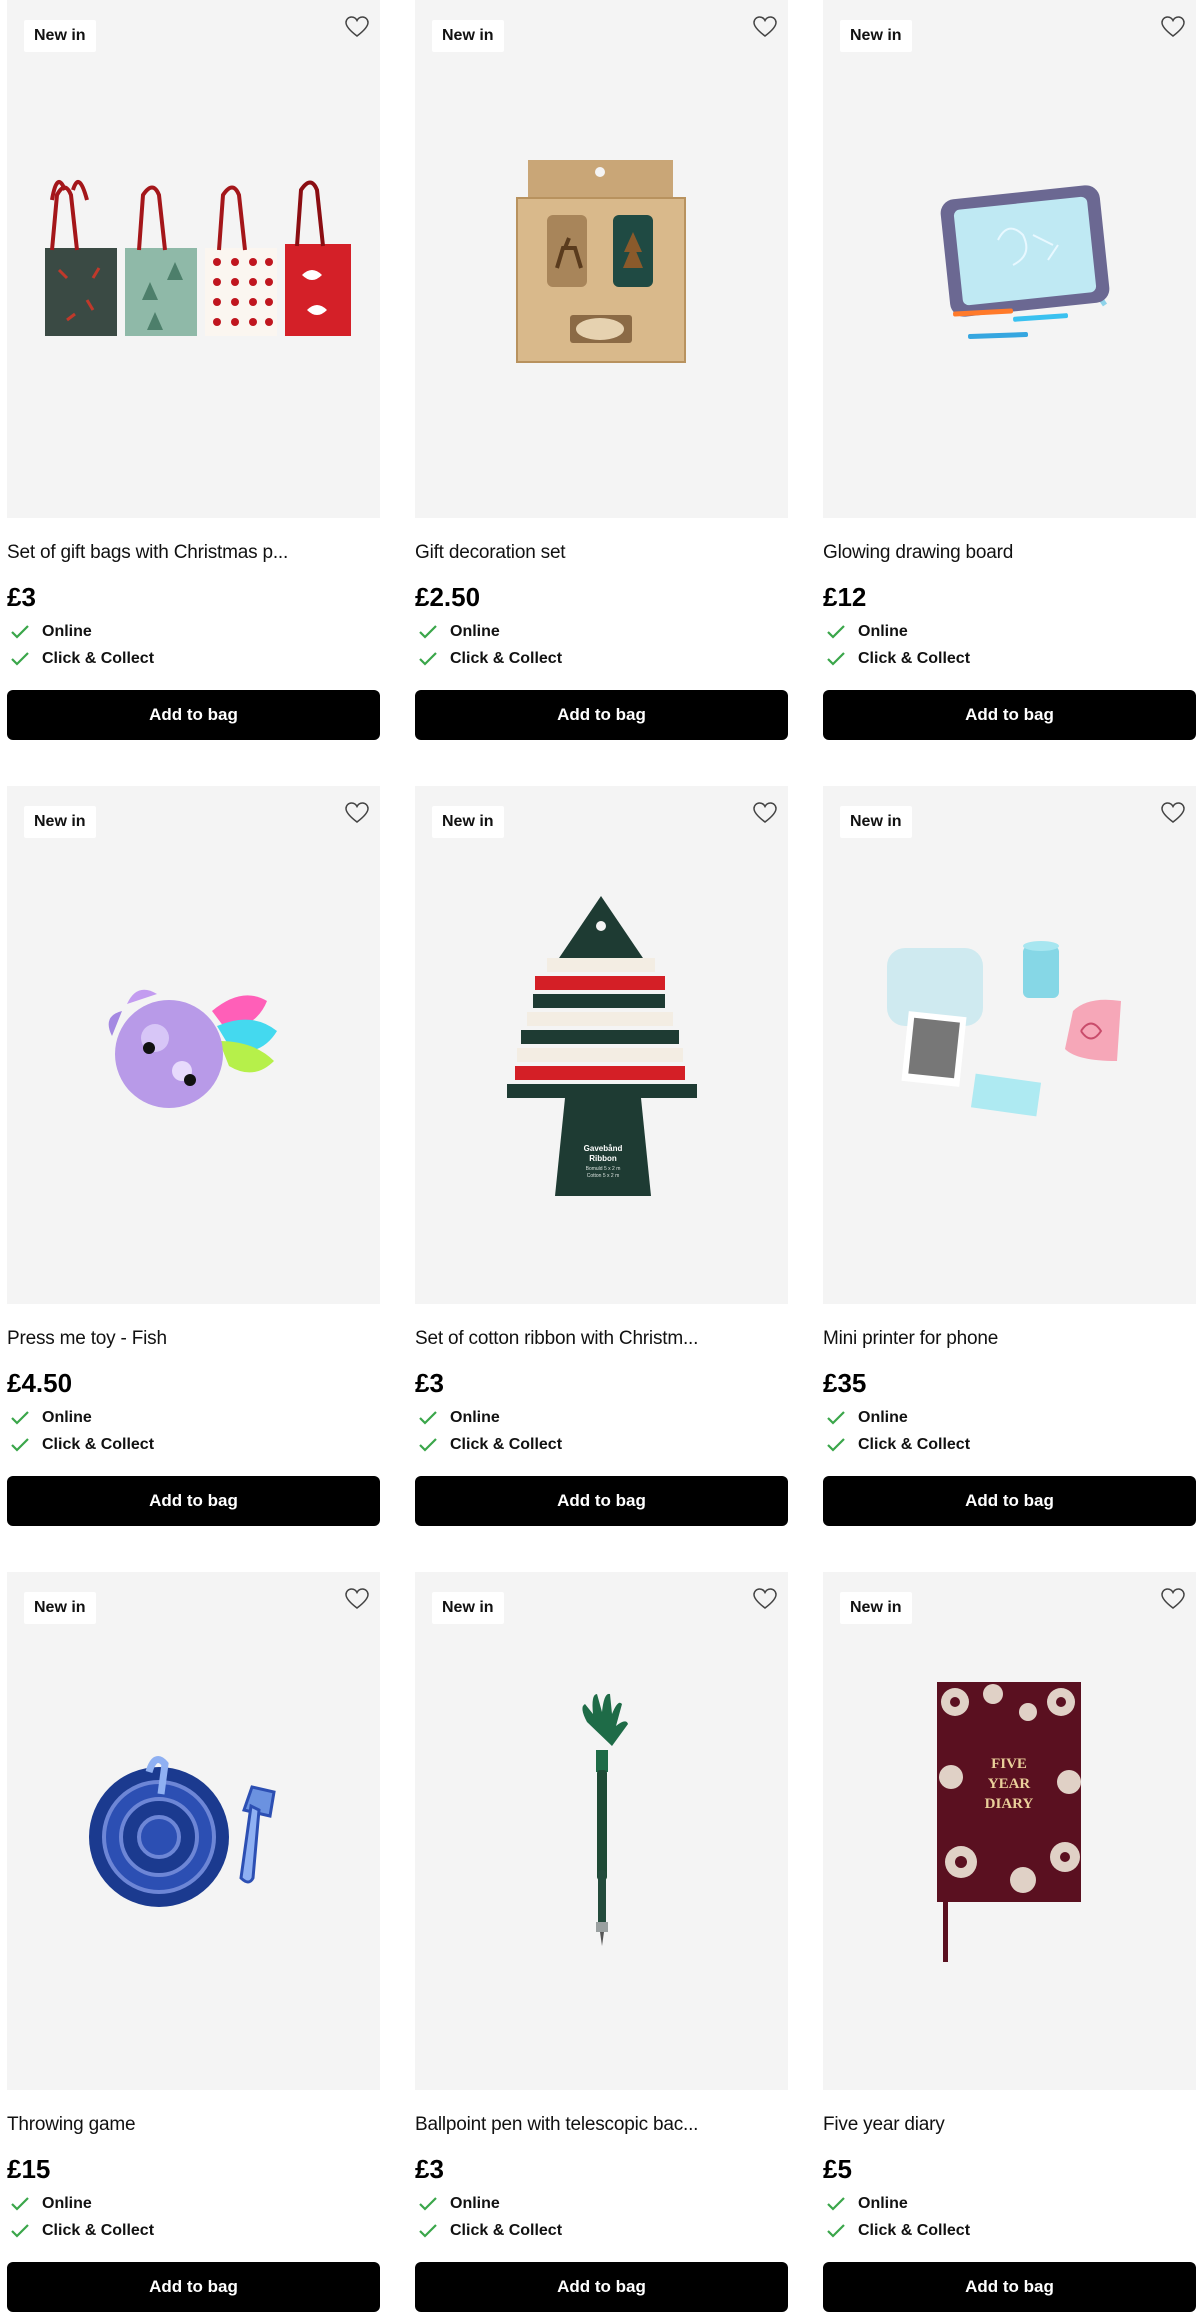 The height and width of the screenshot is (2318, 1200). What do you see at coordinates (182, 1831) in the screenshot?
I see `throwing-game-image` at bounding box center [182, 1831].